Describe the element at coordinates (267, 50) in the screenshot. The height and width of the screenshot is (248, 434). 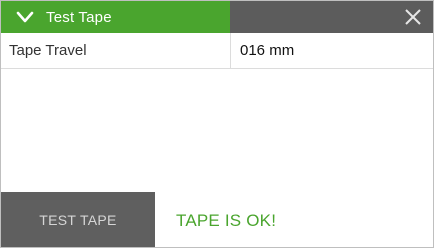
I see `tape-travel-value: 016 mm` at that location.